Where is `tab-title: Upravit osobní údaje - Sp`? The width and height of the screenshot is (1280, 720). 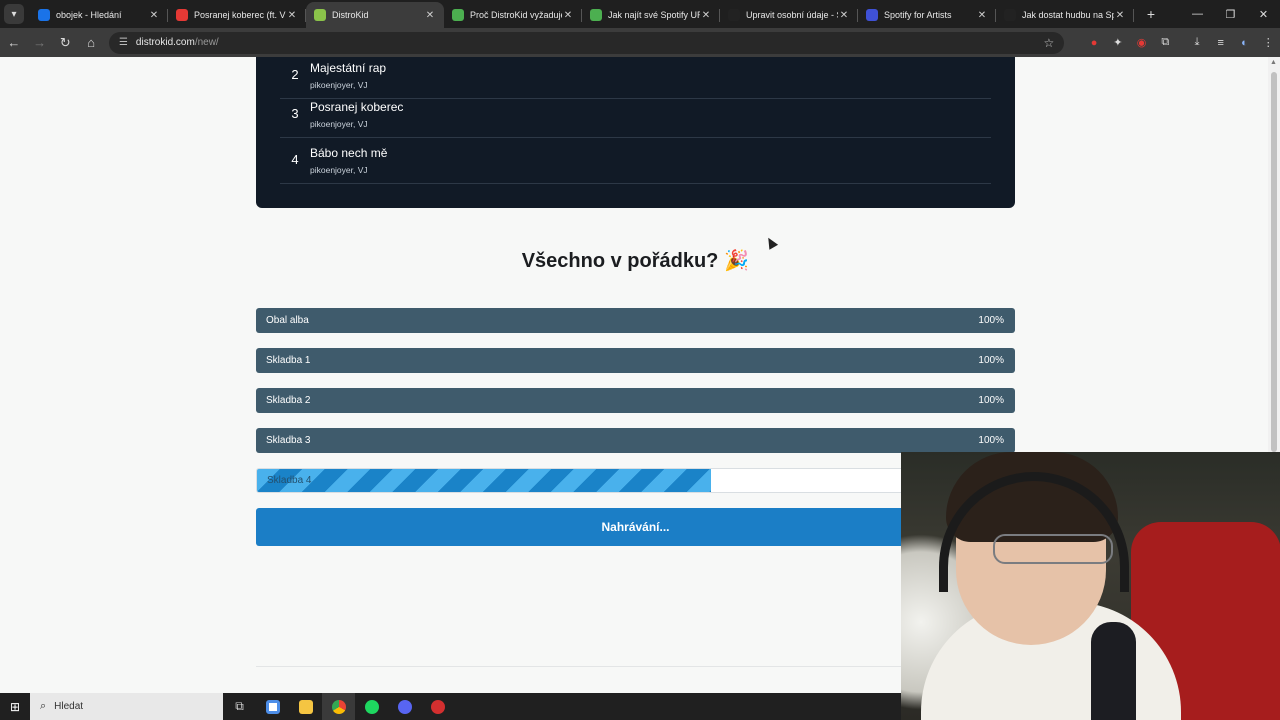
tab-title: Upravit osobní údaje - Sp is located at coordinates (792, 15).